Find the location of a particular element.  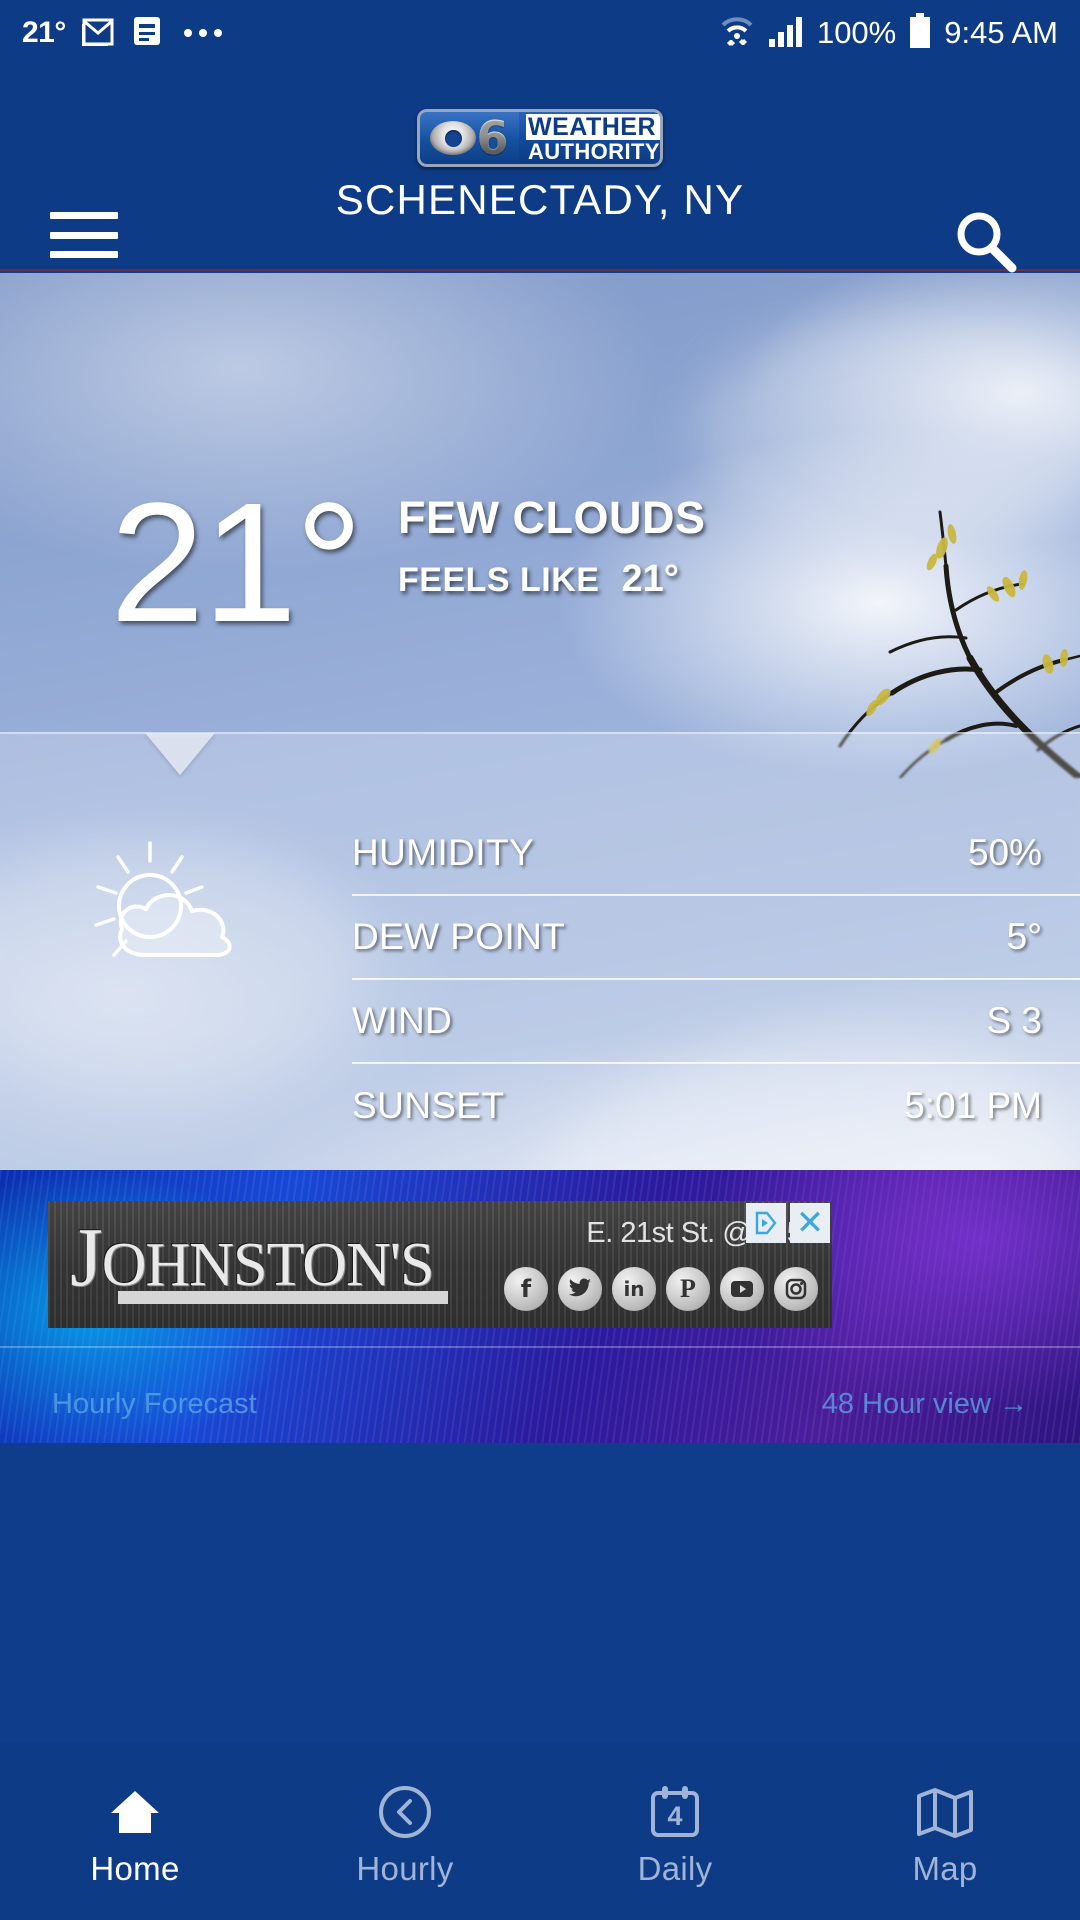

feels-like-row: FEELS LIKE 21° is located at coordinates (538, 579).